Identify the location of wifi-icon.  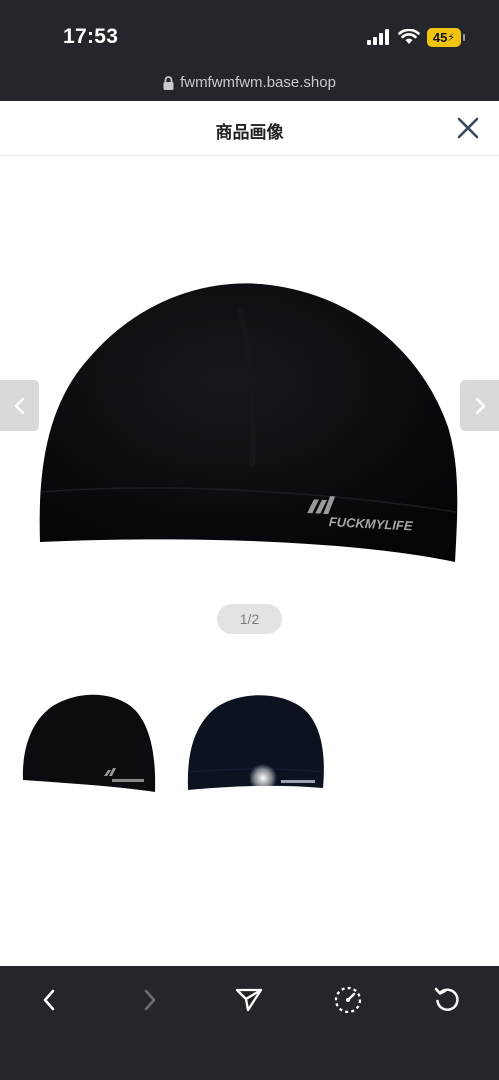
(409, 36).